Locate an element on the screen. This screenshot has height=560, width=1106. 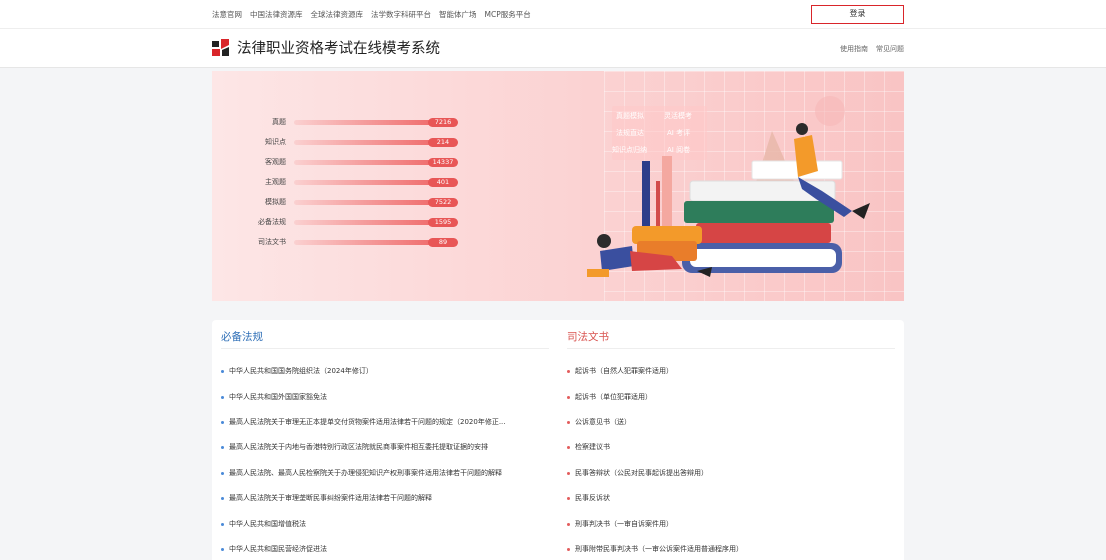
stat-count: 401 is located at coordinates (443, 182).